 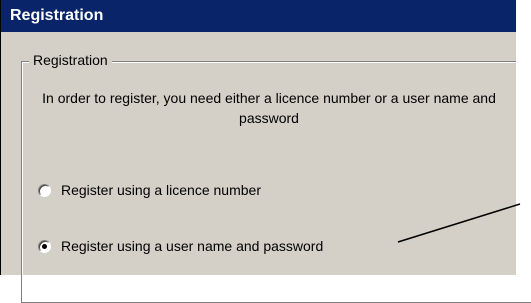 What do you see at coordinates (161, 190) in the screenshot?
I see `licence-number-label: Register using a licence number` at bounding box center [161, 190].